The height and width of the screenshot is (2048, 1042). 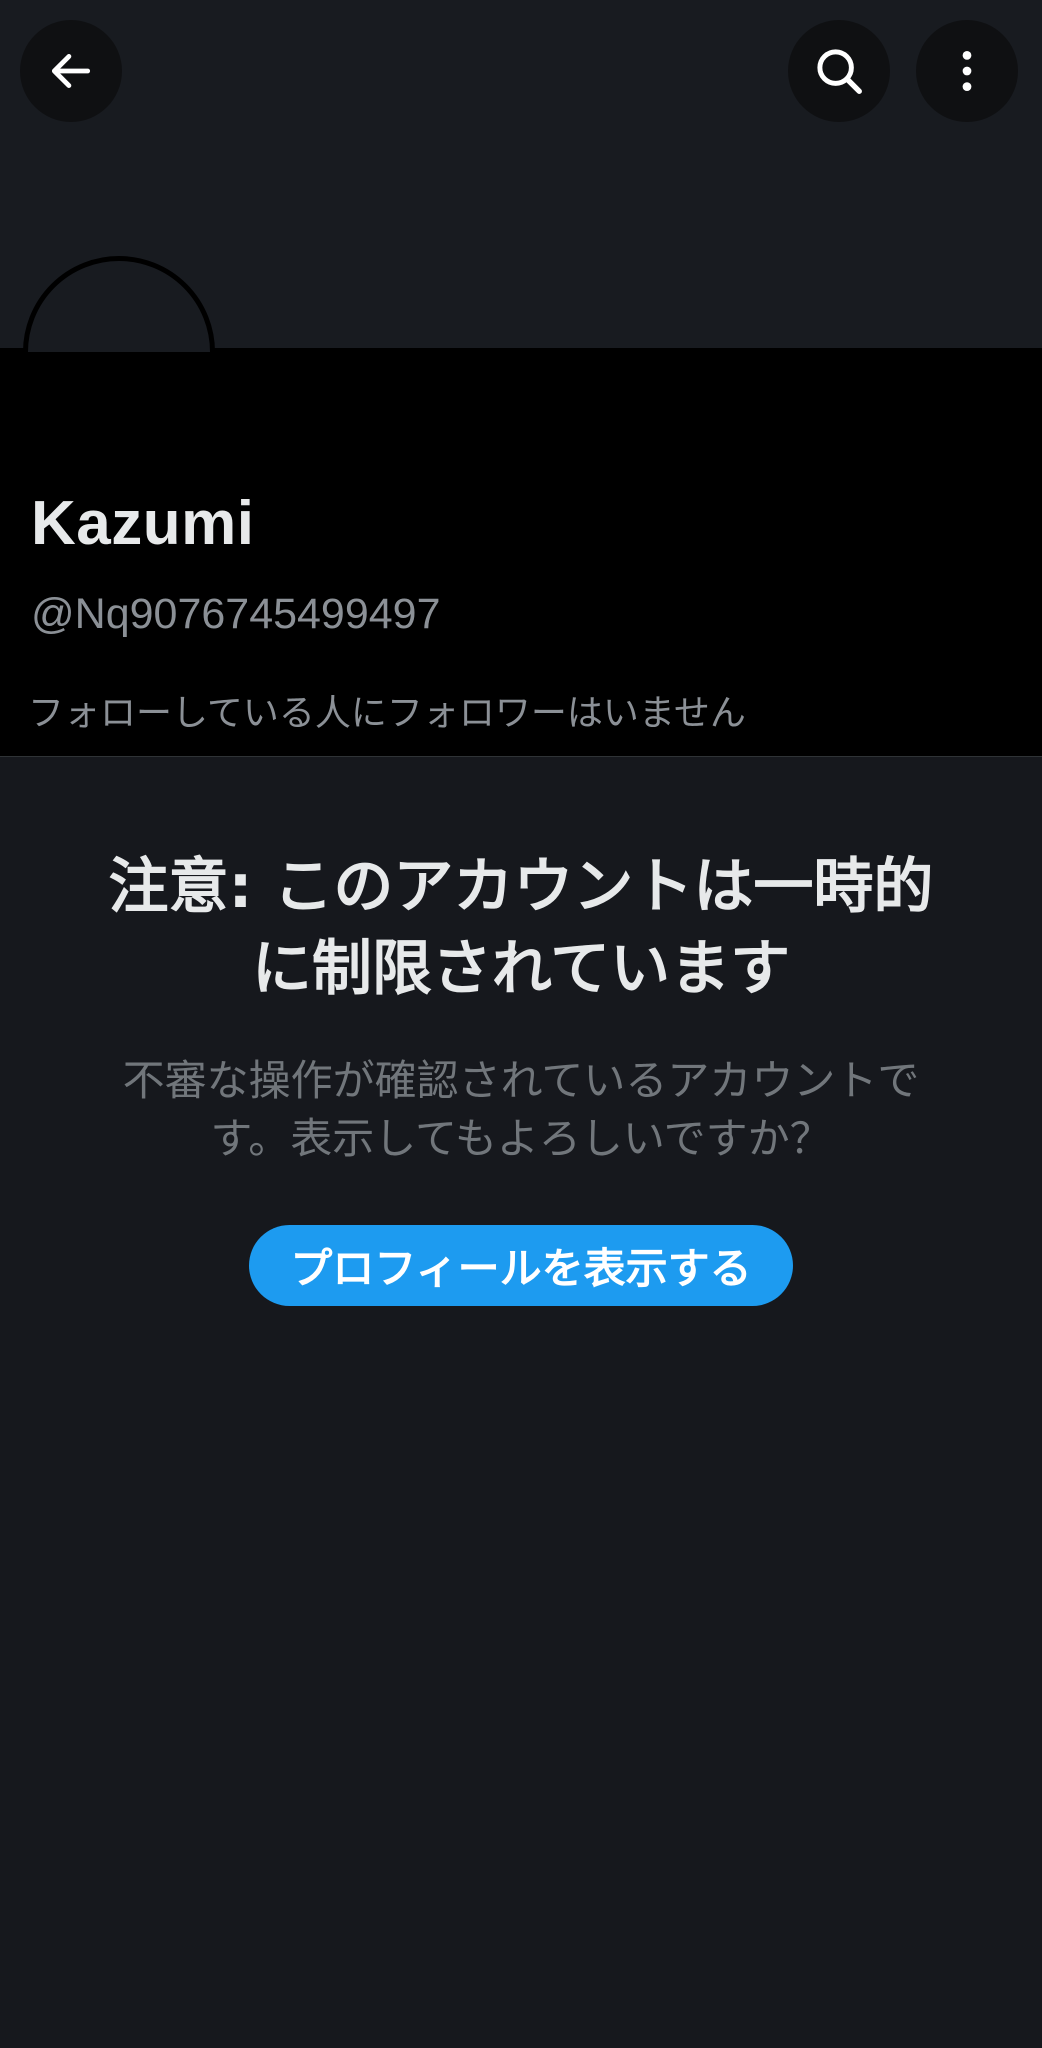 I want to click on search-icon, so click(x=839, y=71).